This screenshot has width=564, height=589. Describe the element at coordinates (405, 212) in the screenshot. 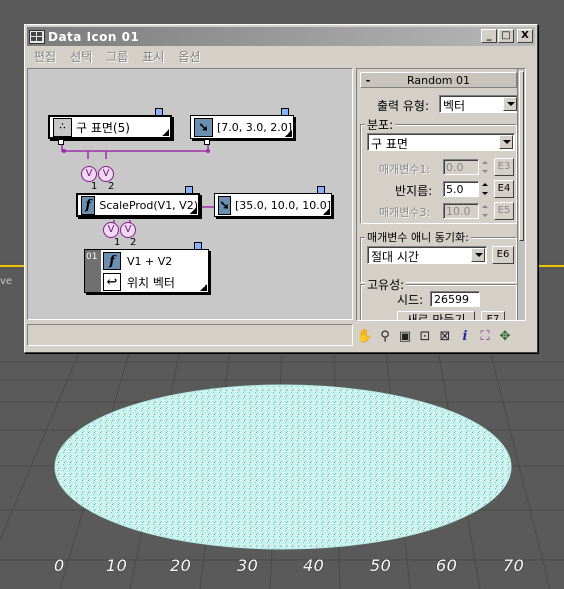

I see `param3-label: 매개변수3:` at that location.